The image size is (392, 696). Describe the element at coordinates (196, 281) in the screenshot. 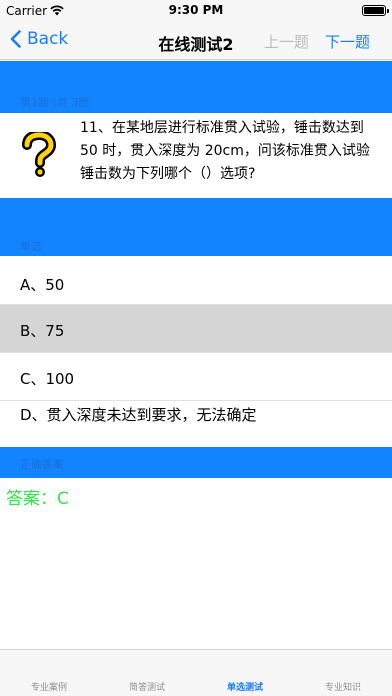

I see `option-a: A、50` at that location.